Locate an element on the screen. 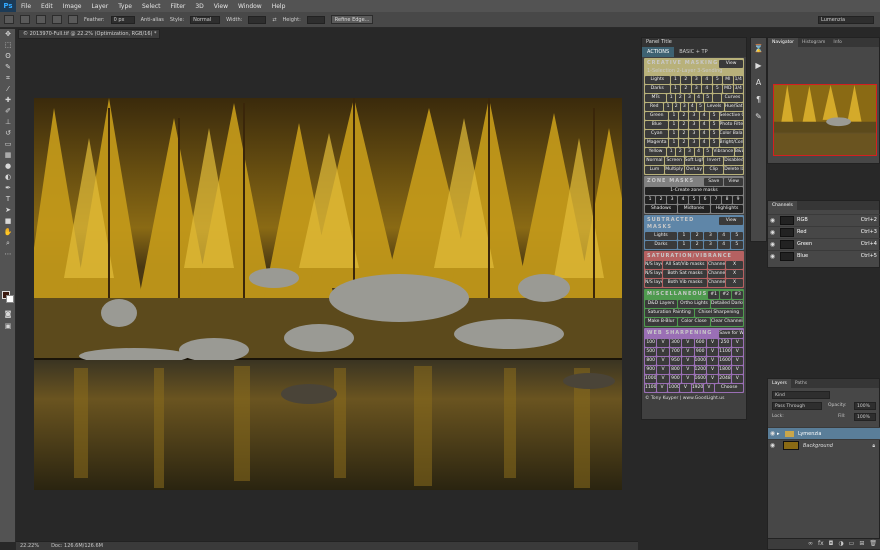 The height and width of the screenshot is (550, 880). healing-brush-tool-icon: ✚ is located at coordinates (8, 100).